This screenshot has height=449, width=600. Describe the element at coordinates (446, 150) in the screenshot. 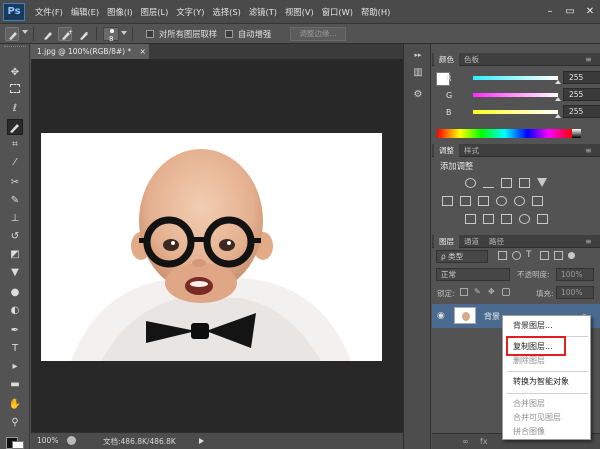

I see `tab-adjustments: 调整` at that location.